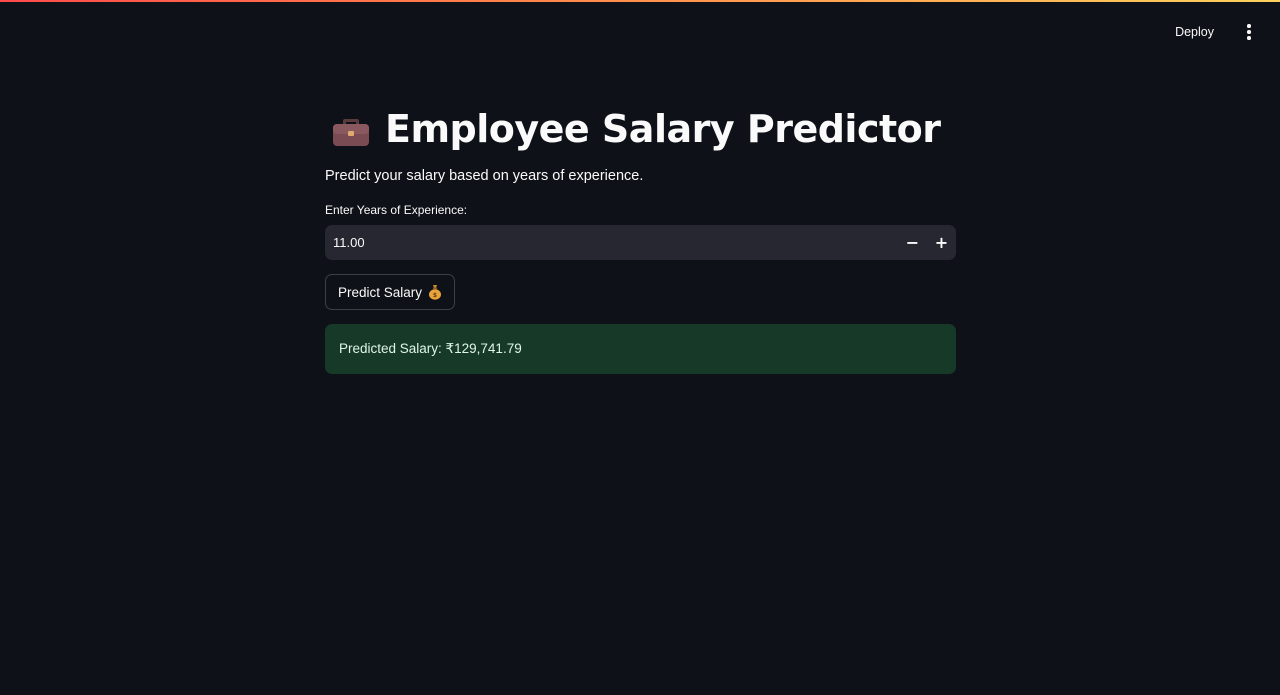 Image resolution: width=1280 pixels, height=695 pixels. I want to click on page-title: Employee Salary Predictor, so click(663, 129).